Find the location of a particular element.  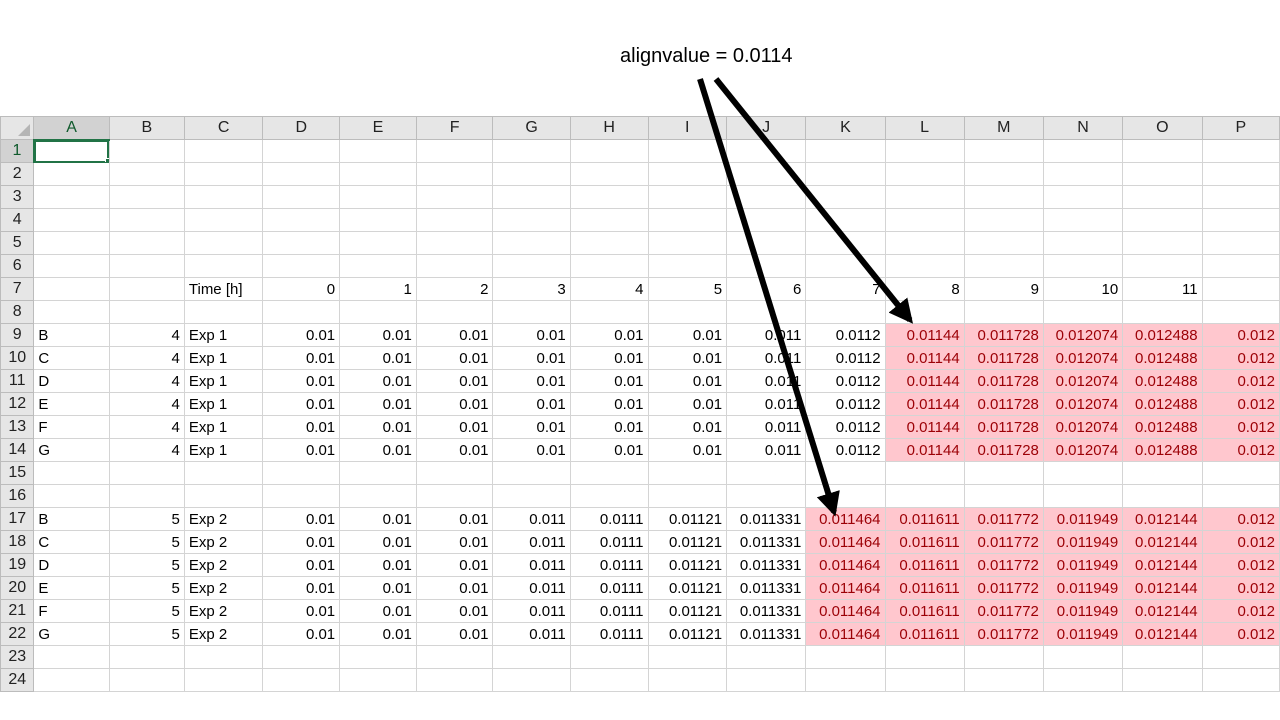

cell-a12: E is located at coordinates (71, 404).